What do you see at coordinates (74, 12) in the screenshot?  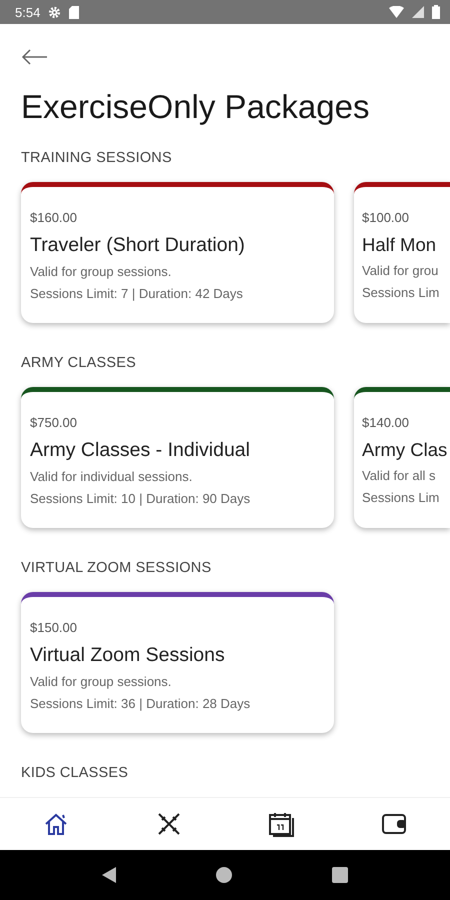 I see `sd-card-icon` at bounding box center [74, 12].